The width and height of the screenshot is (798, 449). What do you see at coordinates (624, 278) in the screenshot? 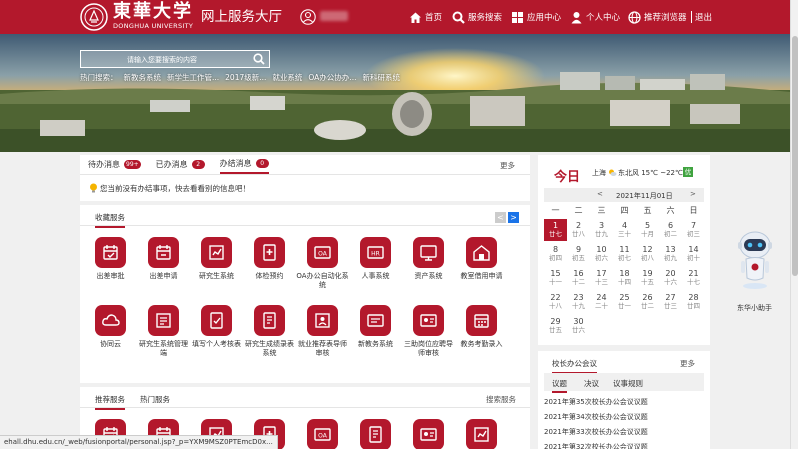
I see `calendar-day: 18 十四` at bounding box center [624, 278].